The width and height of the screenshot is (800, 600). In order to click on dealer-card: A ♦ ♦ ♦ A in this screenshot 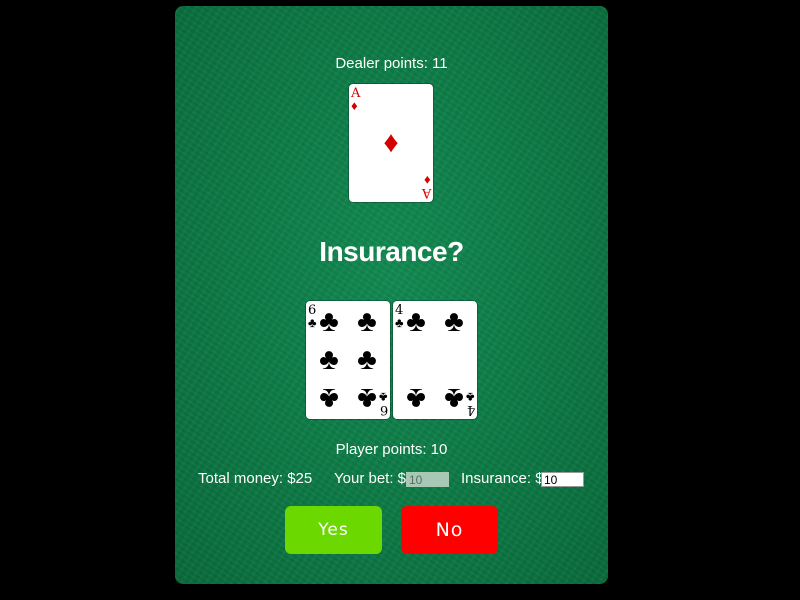, I will do `click(391, 143)`.